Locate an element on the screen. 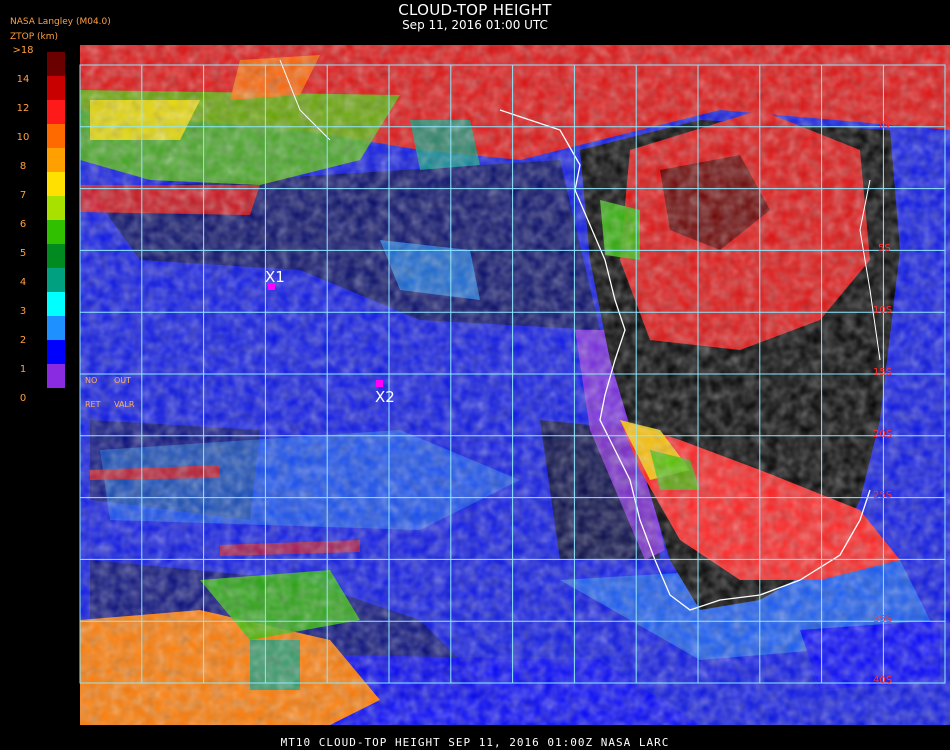 The height and width of the screenshot is (750, 950). page-subtitle: Sep 11, 2016 01:00 UTC is located at coordinates (475, 25).